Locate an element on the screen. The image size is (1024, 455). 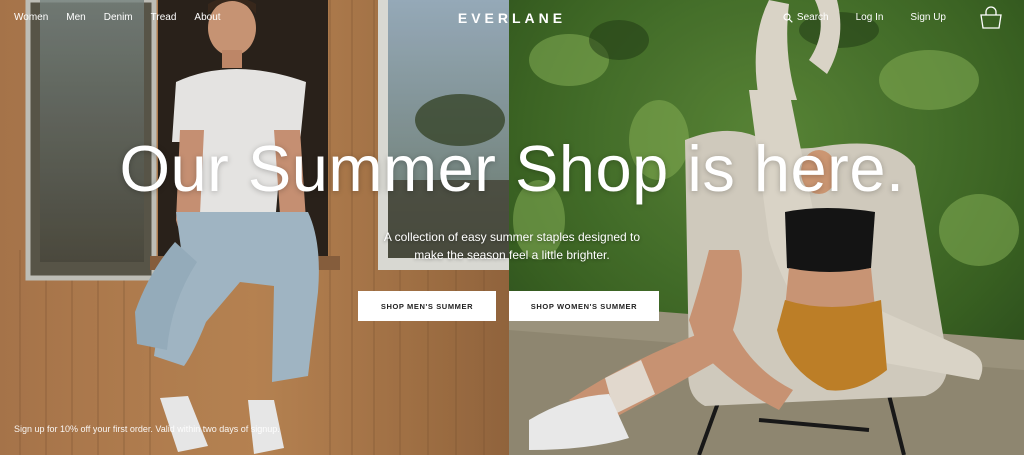
search-button: Search is located at coordinates (806, 17).